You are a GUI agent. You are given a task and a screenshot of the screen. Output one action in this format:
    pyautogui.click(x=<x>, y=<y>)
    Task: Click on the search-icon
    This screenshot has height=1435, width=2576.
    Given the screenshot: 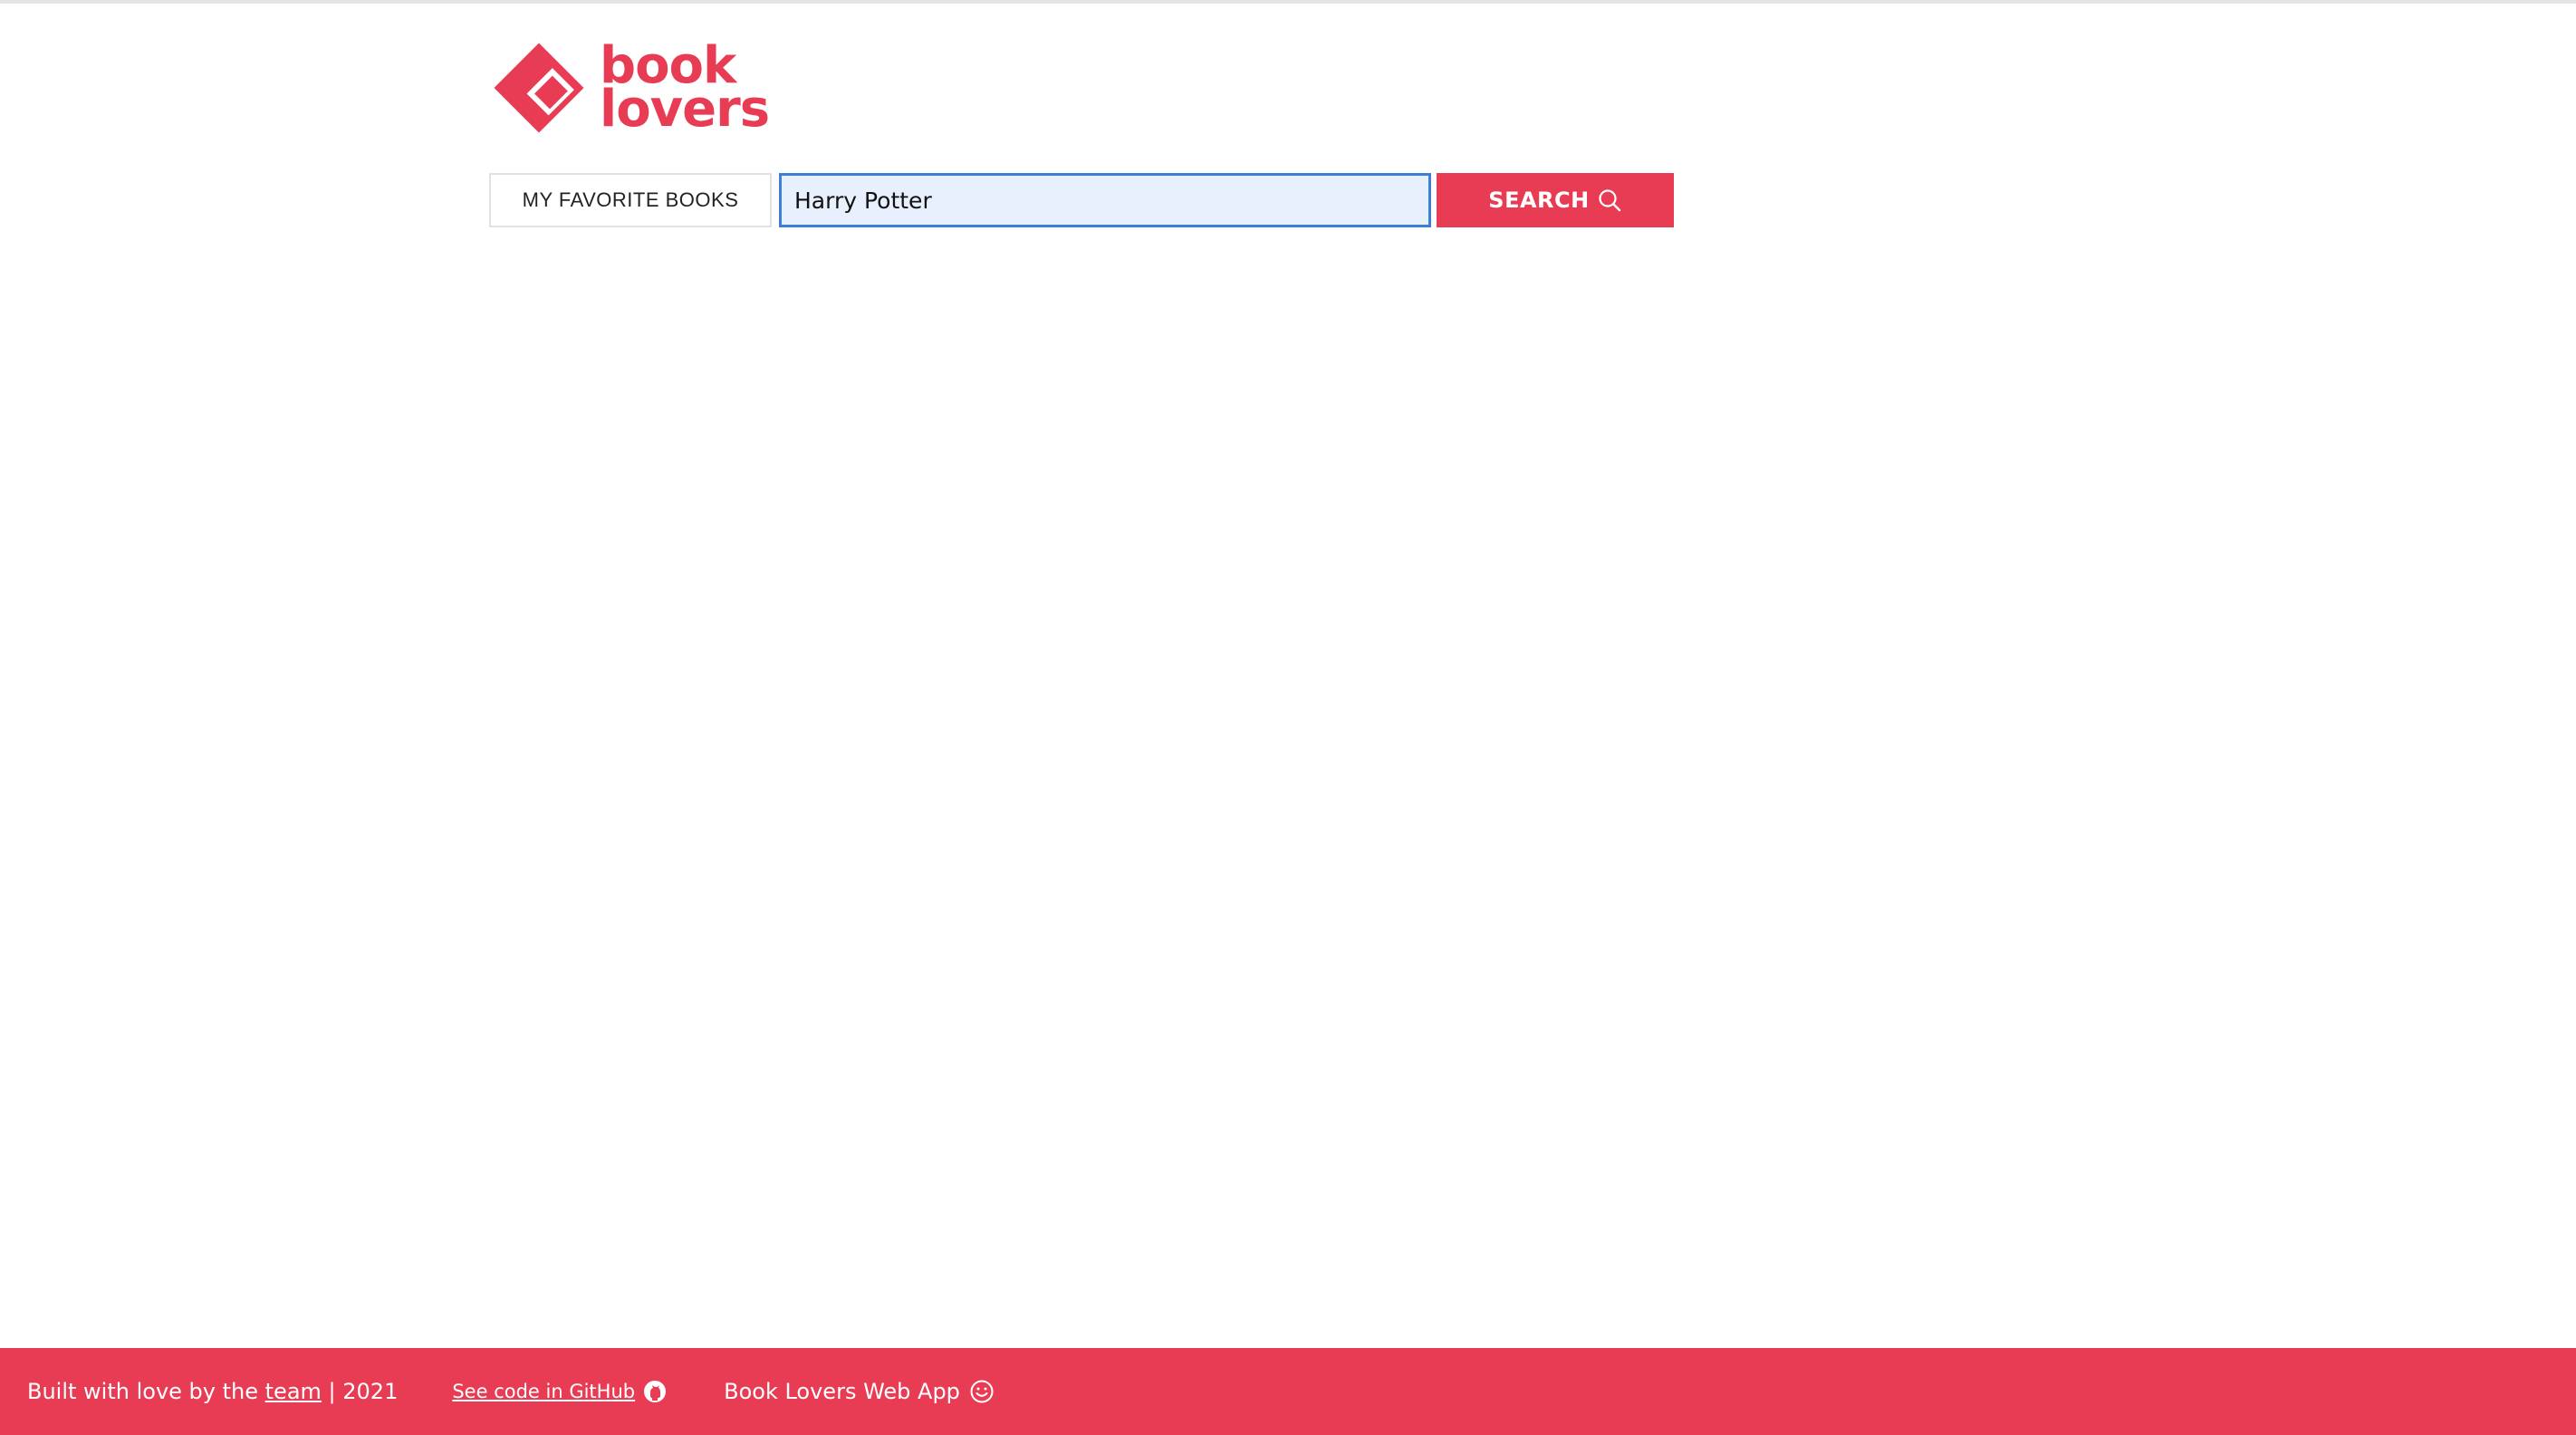 What is the action you would take?
    pyautogui.click(x=1609, y=200)
    